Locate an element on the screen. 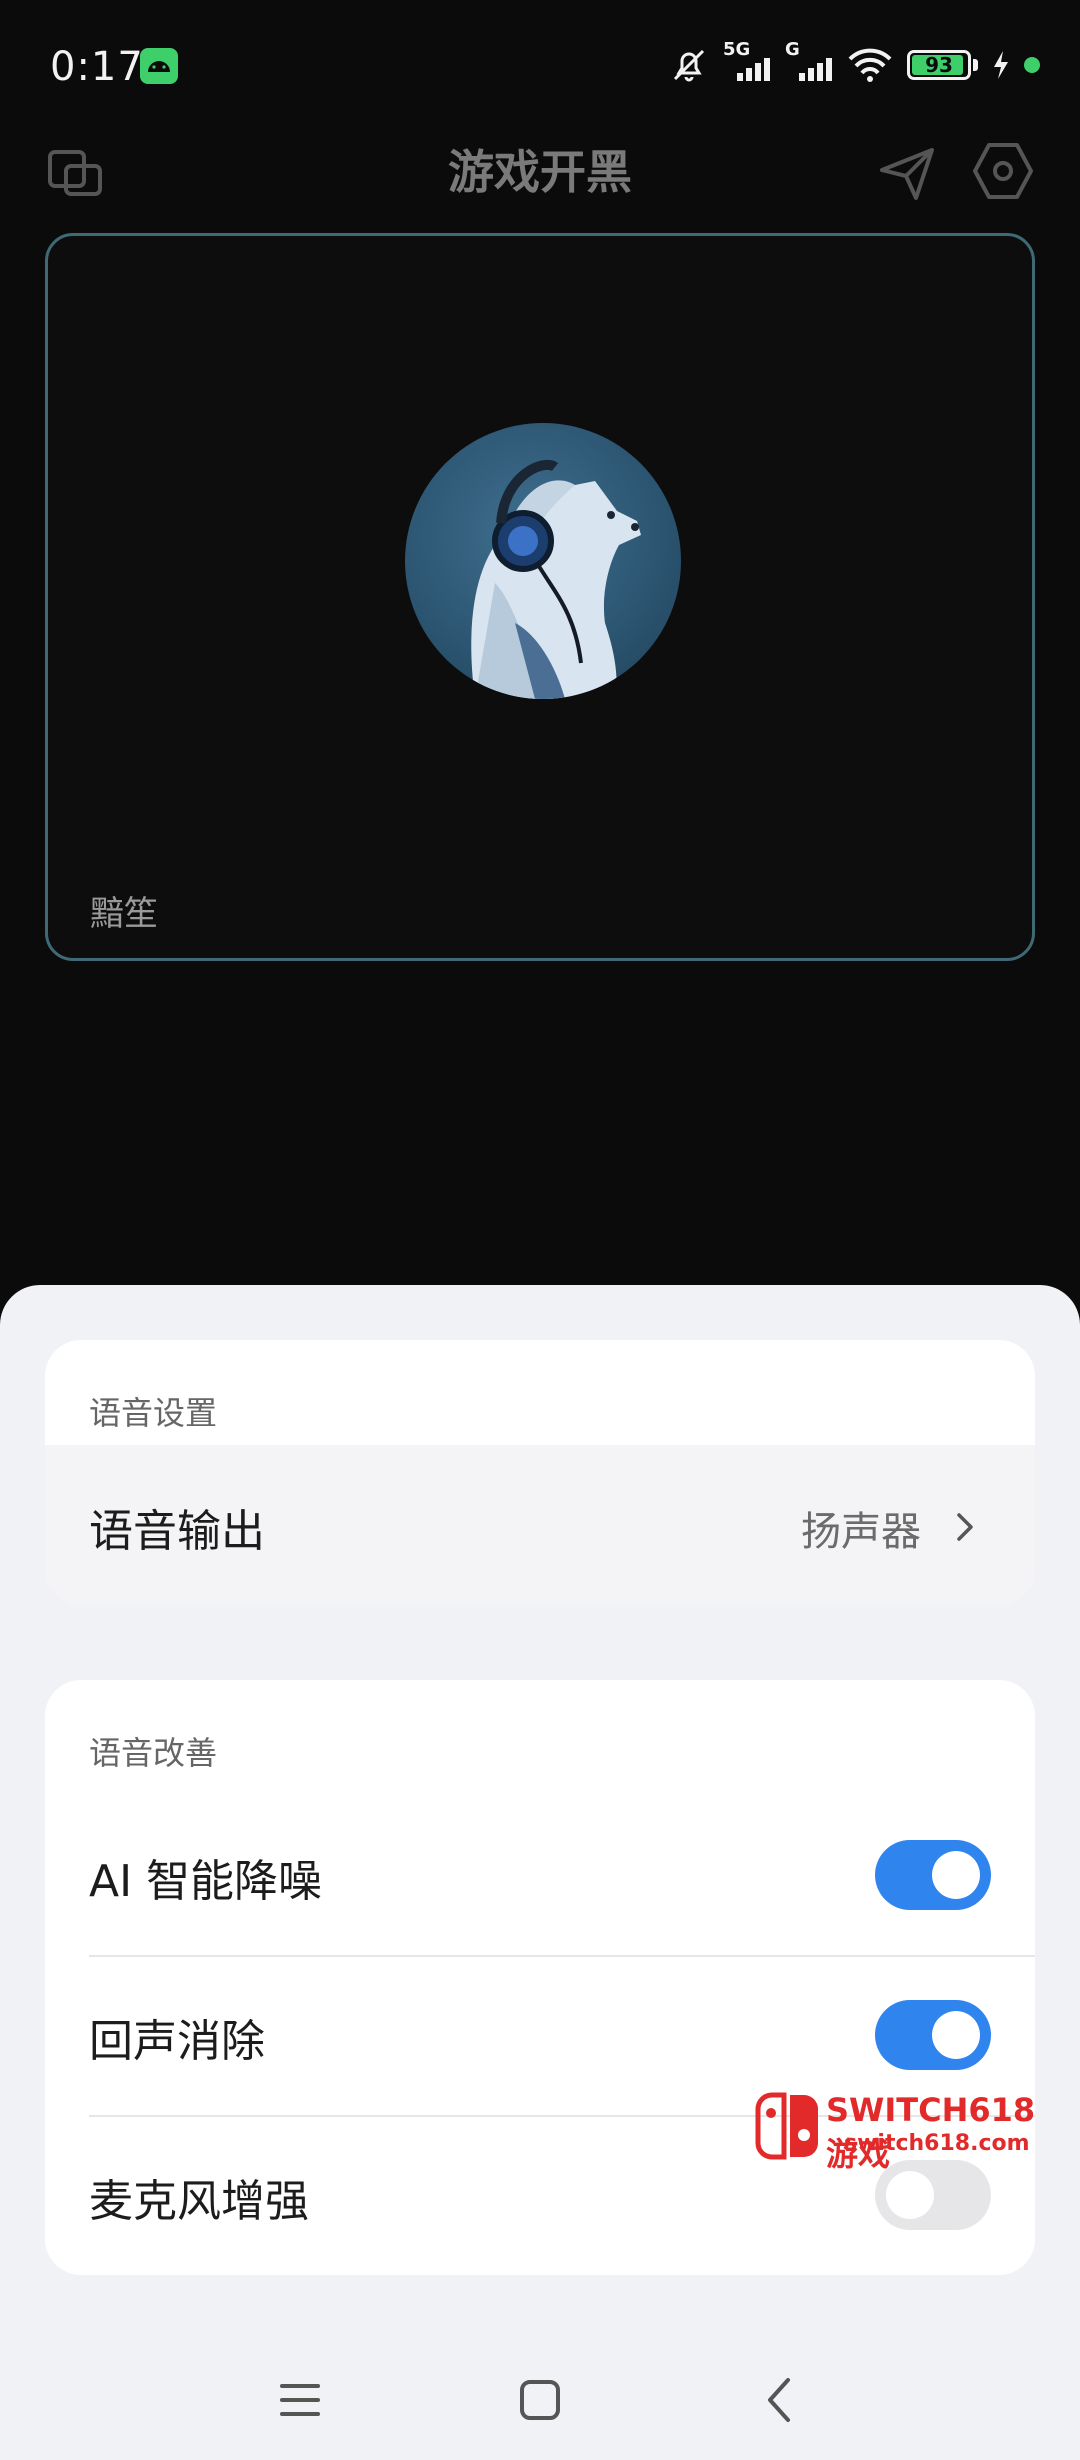 The width and height of the screenshot is (1080, 2460). row-ai-noise-reduction: AI 智能降噪 is located at coordinates (540, 1875).